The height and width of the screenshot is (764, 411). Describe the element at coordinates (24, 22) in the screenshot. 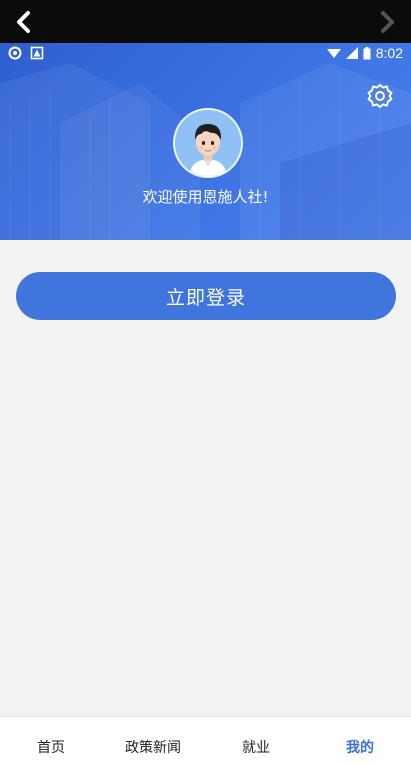

I see `chevron-left-icon` at that location.